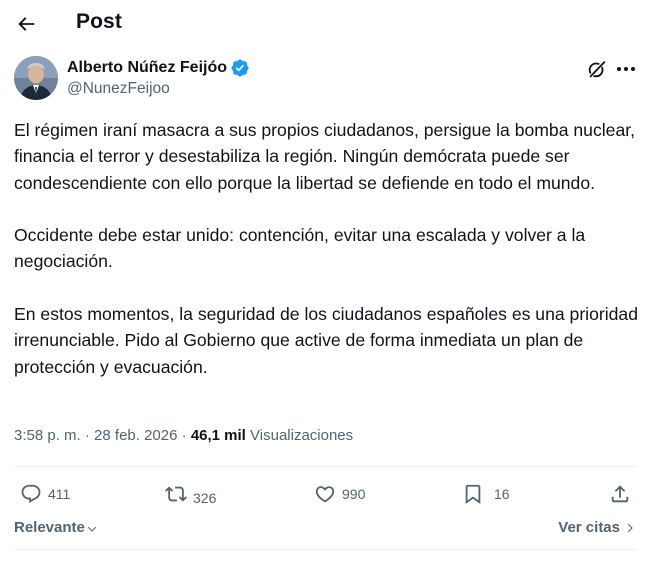 The image size is (648, 570). I want to click on author-names: Alberto Núñez Feijóo @NunezFeijoo, so click(158, 78).